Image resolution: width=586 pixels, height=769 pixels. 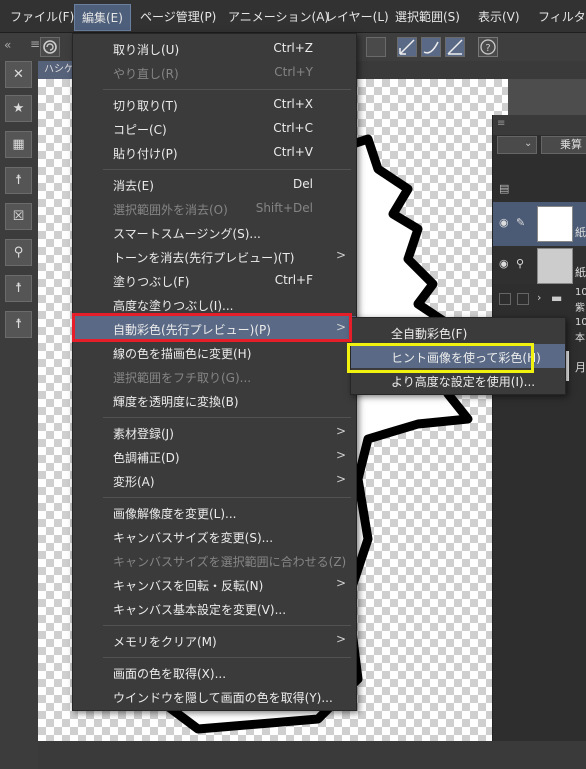 What do you see at coordinates (214, 560) in the screenshot?
I see `menu-item-fit-canvas-to-selection: キャンバスサイズを選択範囲に合わせる(Z)` at bounding box center [214, 560].